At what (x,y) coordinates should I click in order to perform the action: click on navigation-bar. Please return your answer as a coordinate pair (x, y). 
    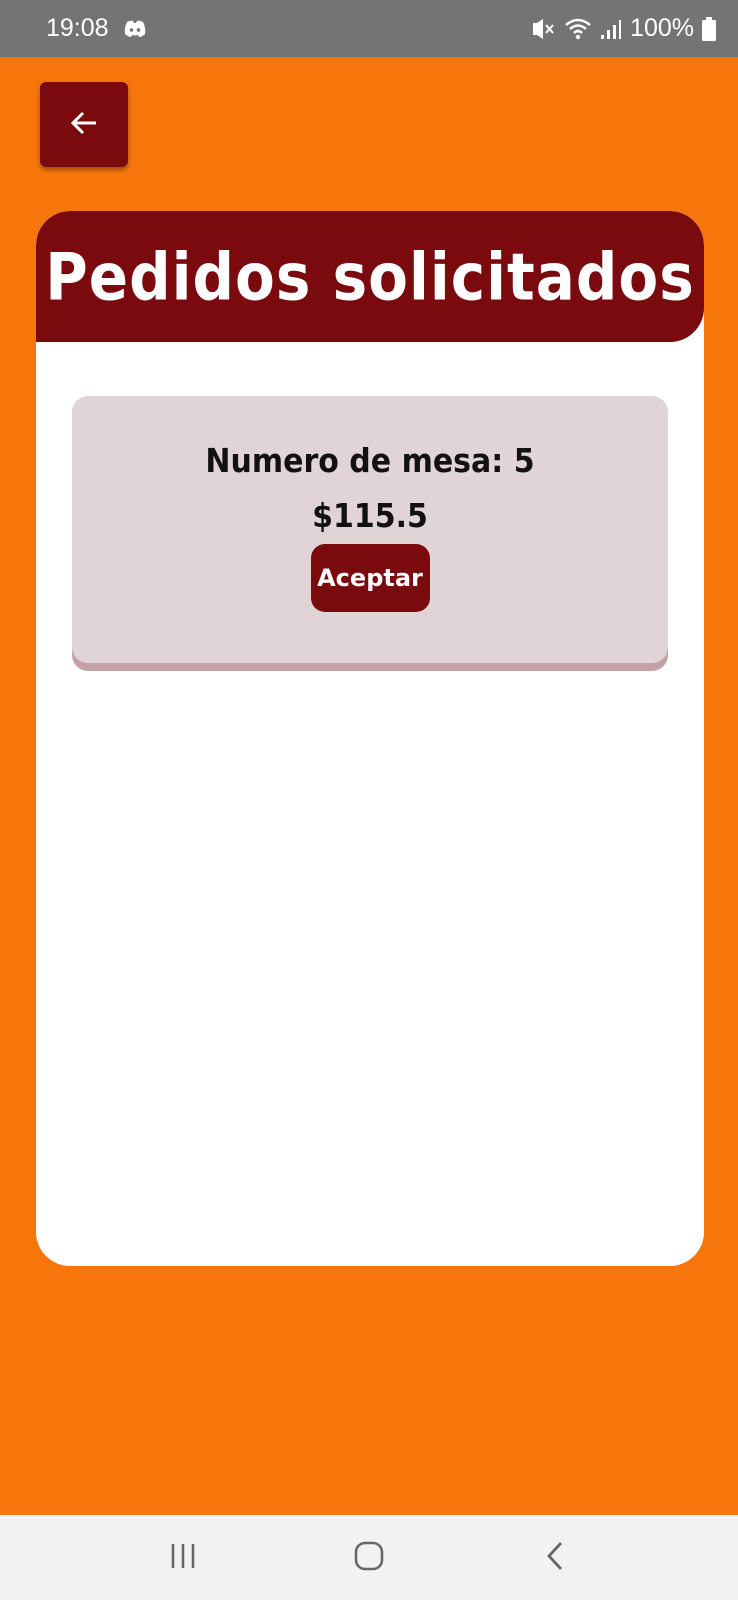
    Looking at the image, I should click on (369, 1557).